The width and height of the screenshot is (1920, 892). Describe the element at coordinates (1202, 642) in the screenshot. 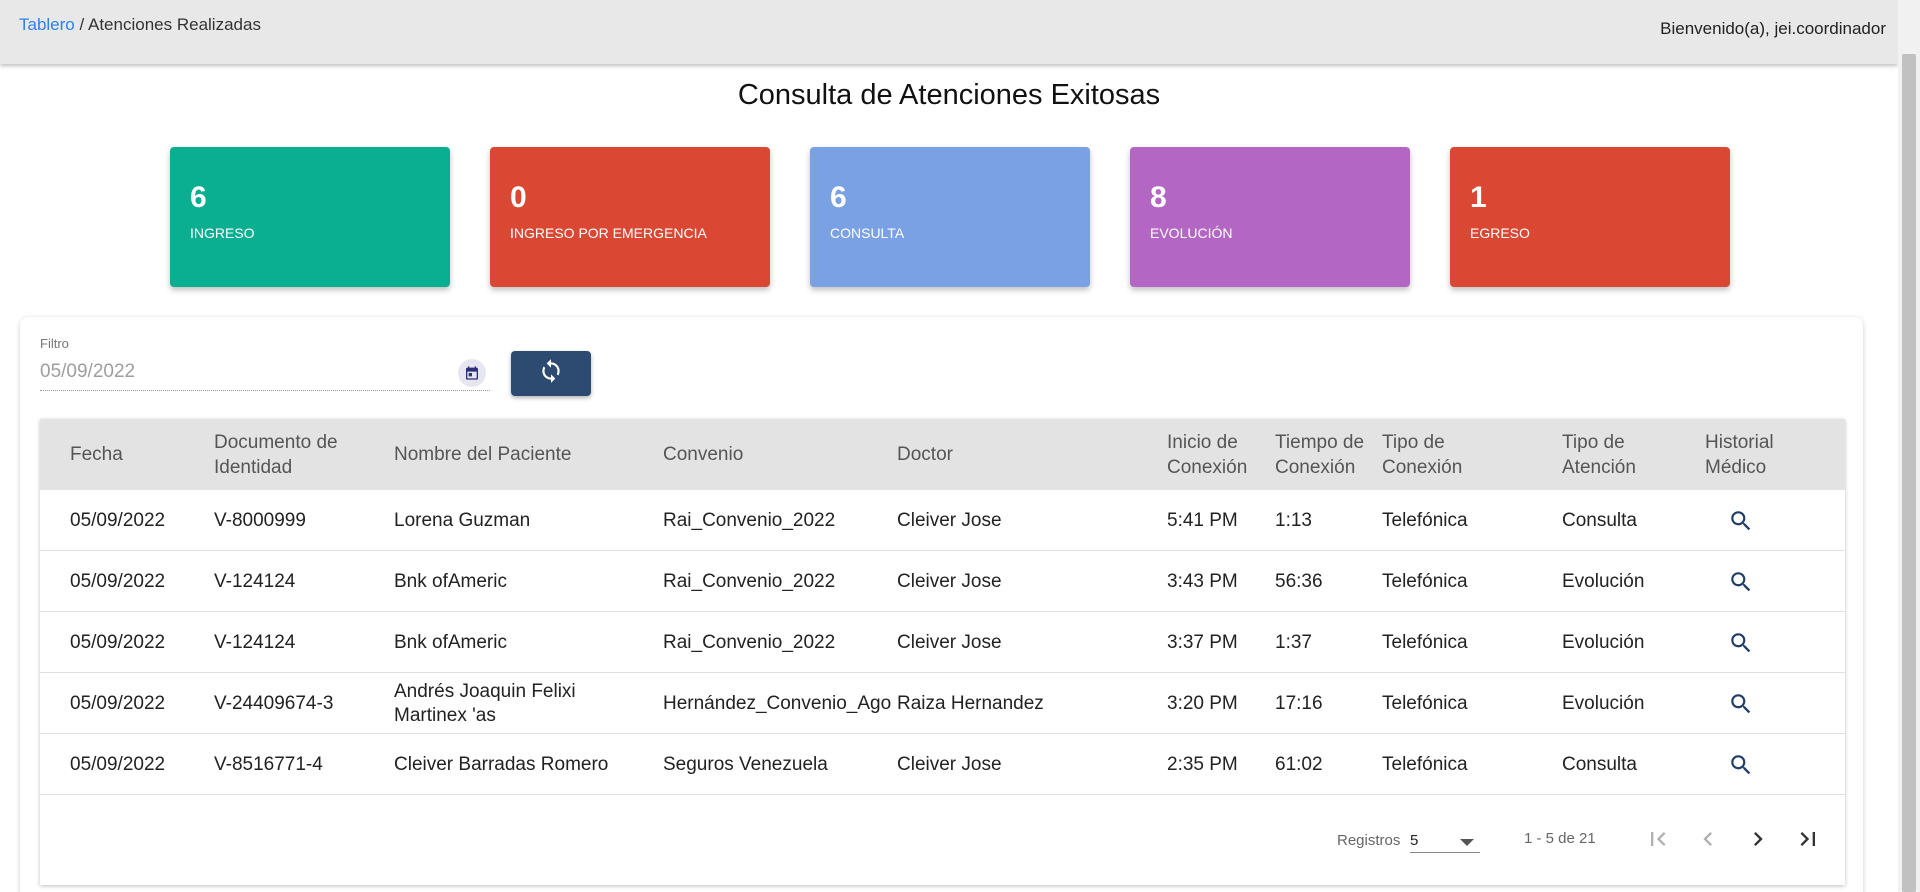

I see `cell-inicio: 3:37 PM` at that location.